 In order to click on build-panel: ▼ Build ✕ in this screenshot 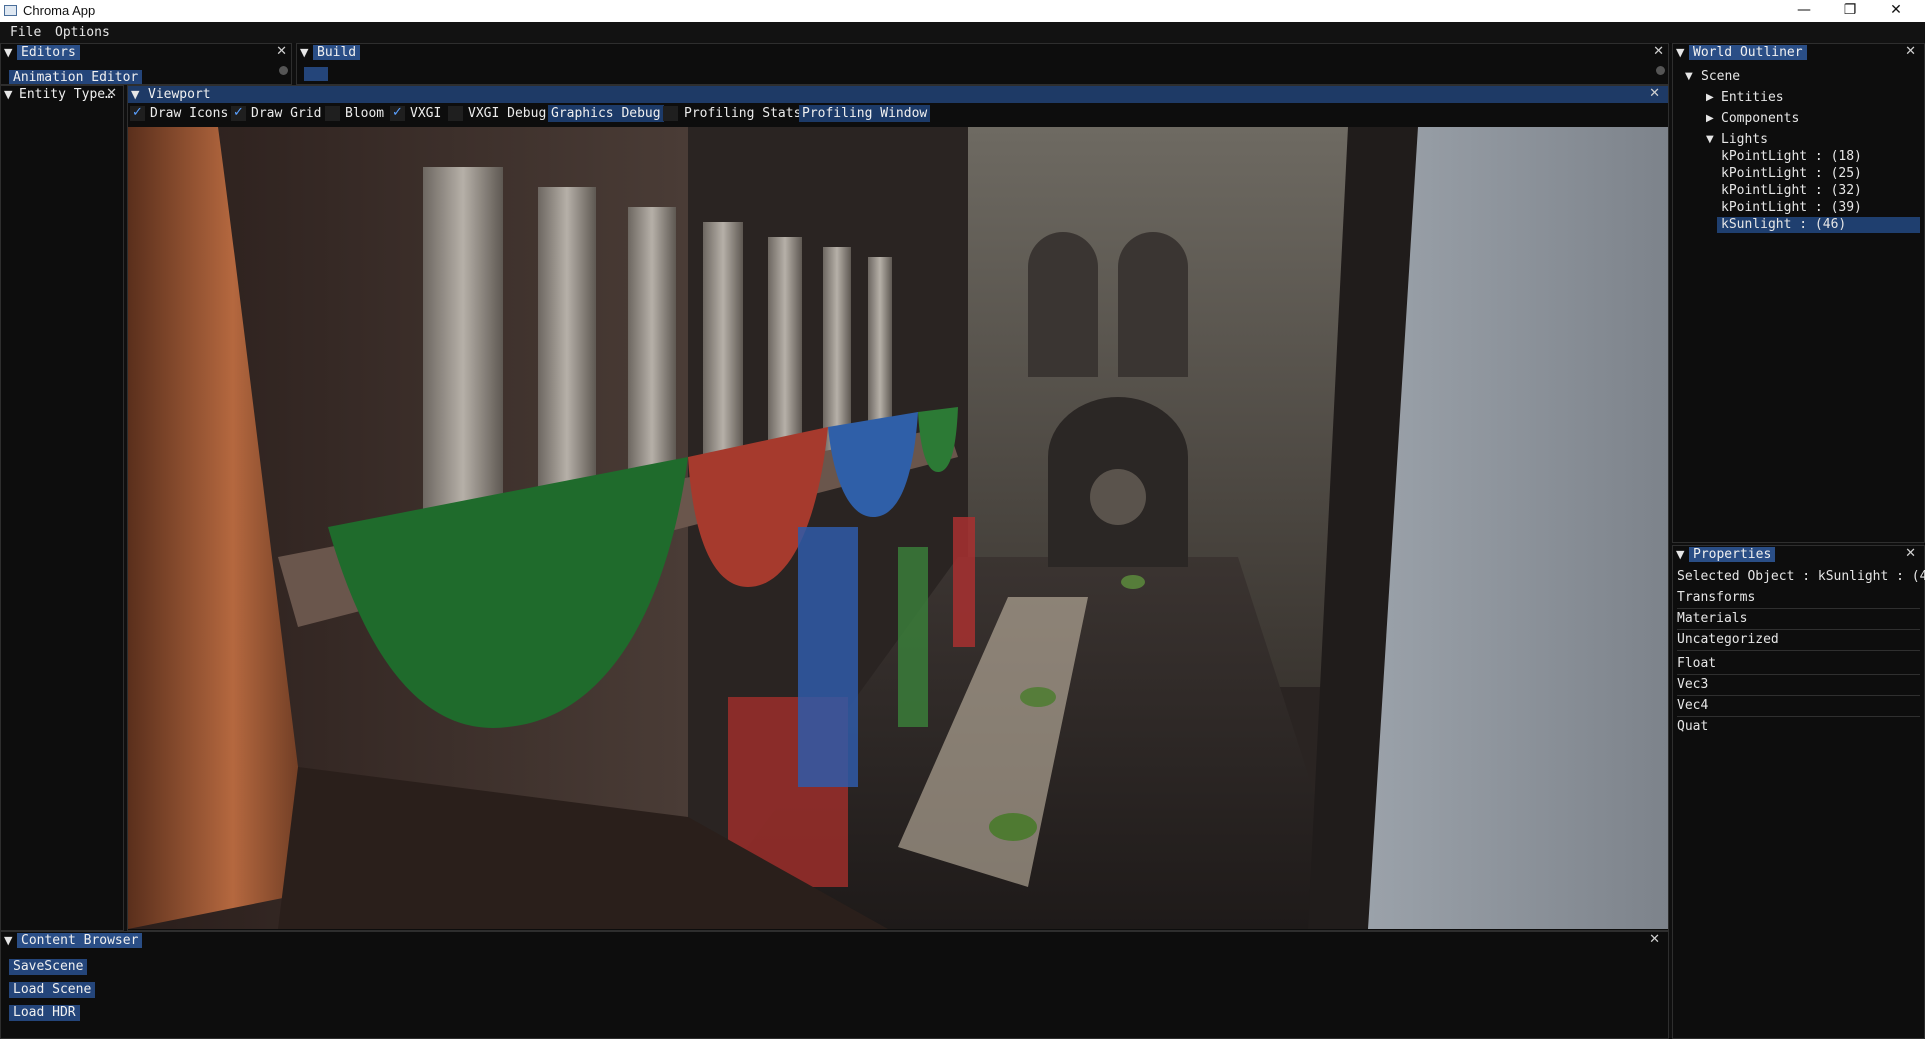, I will do `click(982, 64)`.